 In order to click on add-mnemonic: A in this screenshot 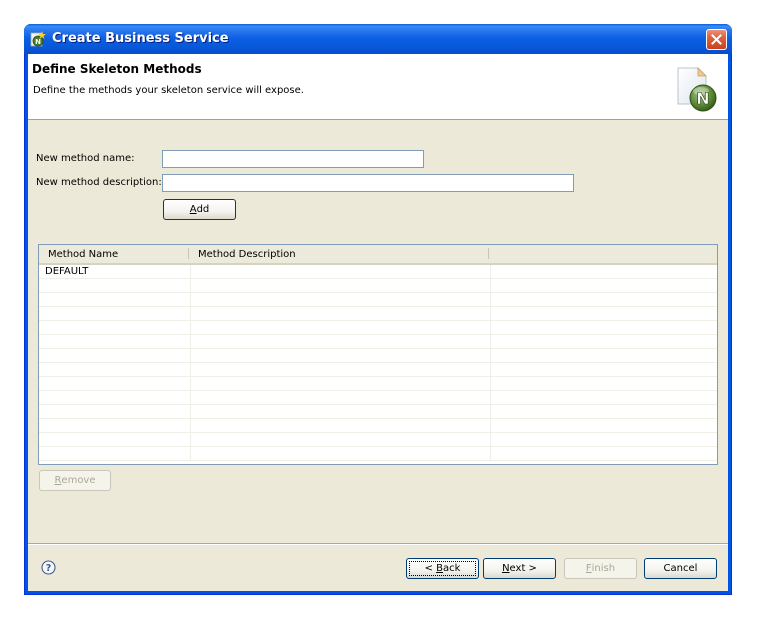, I will do `click(193, 209)`.